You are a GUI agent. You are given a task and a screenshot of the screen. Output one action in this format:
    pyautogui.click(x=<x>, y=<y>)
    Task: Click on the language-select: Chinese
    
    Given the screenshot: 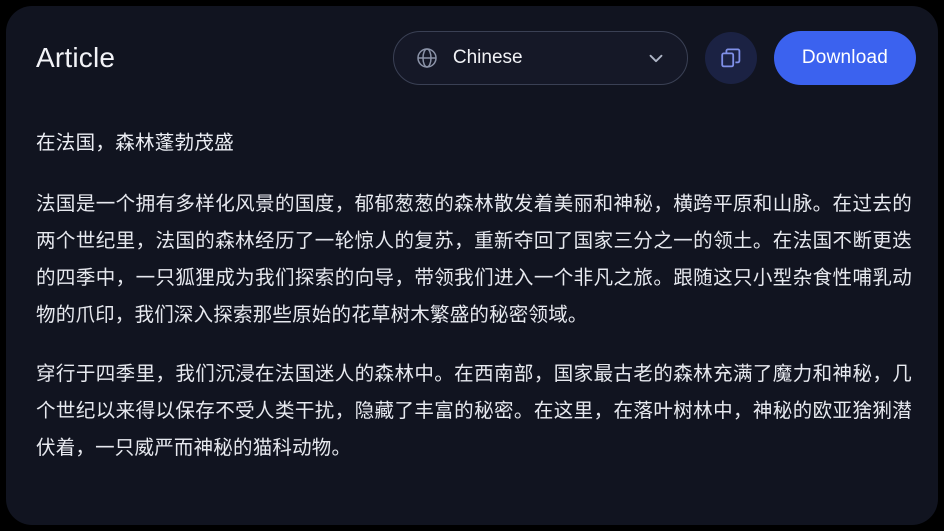 What is the action you would take?
    pyautogui.click(x=540, y=58)
    